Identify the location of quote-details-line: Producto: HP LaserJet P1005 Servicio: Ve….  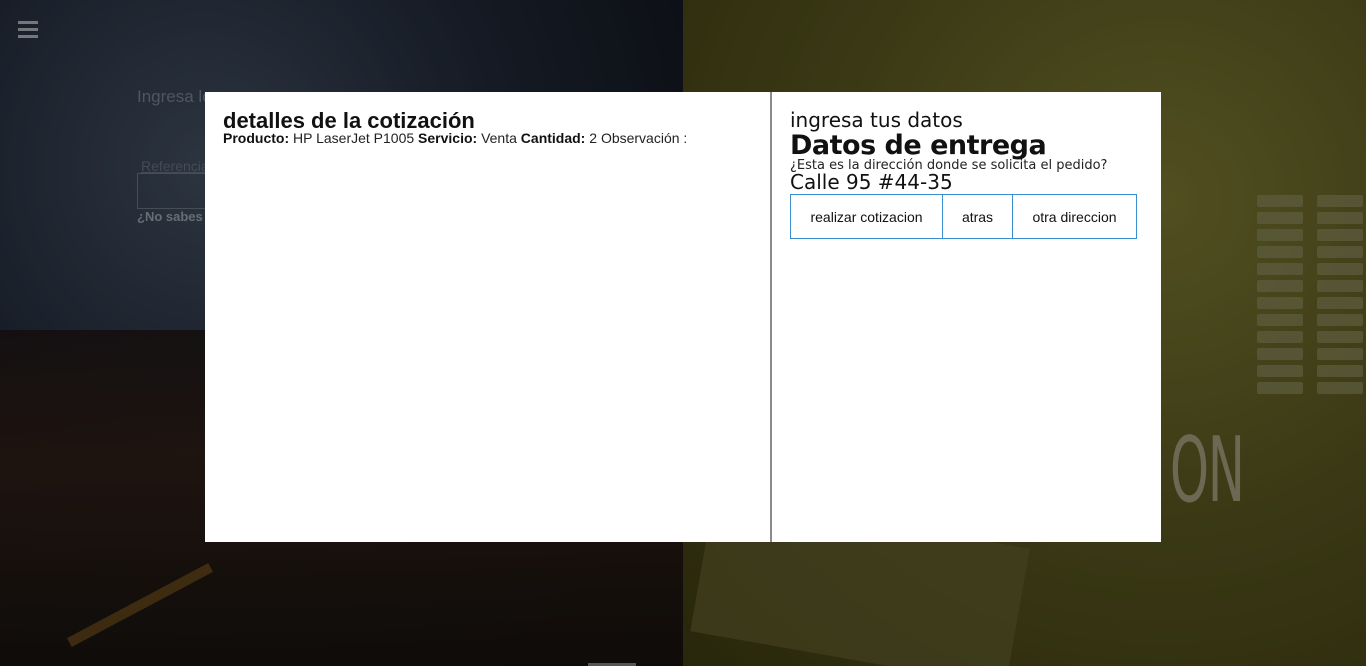
(455, 138).